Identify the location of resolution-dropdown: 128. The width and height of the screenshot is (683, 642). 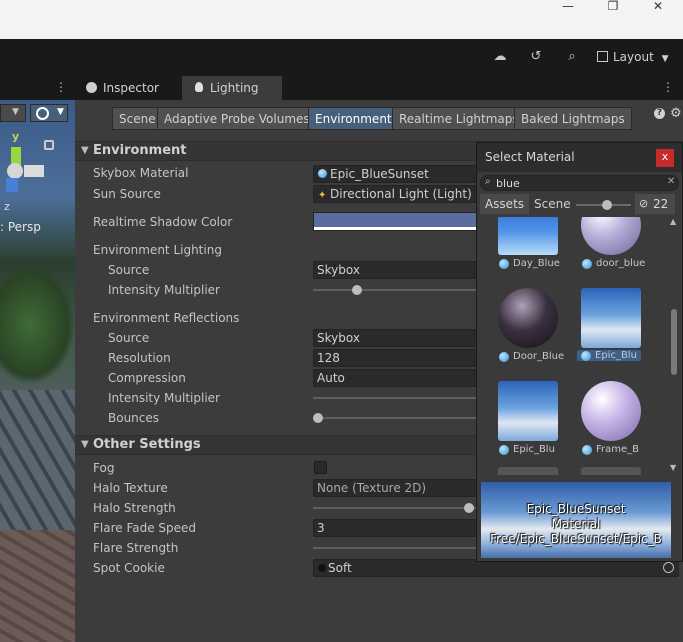
(398, 358).